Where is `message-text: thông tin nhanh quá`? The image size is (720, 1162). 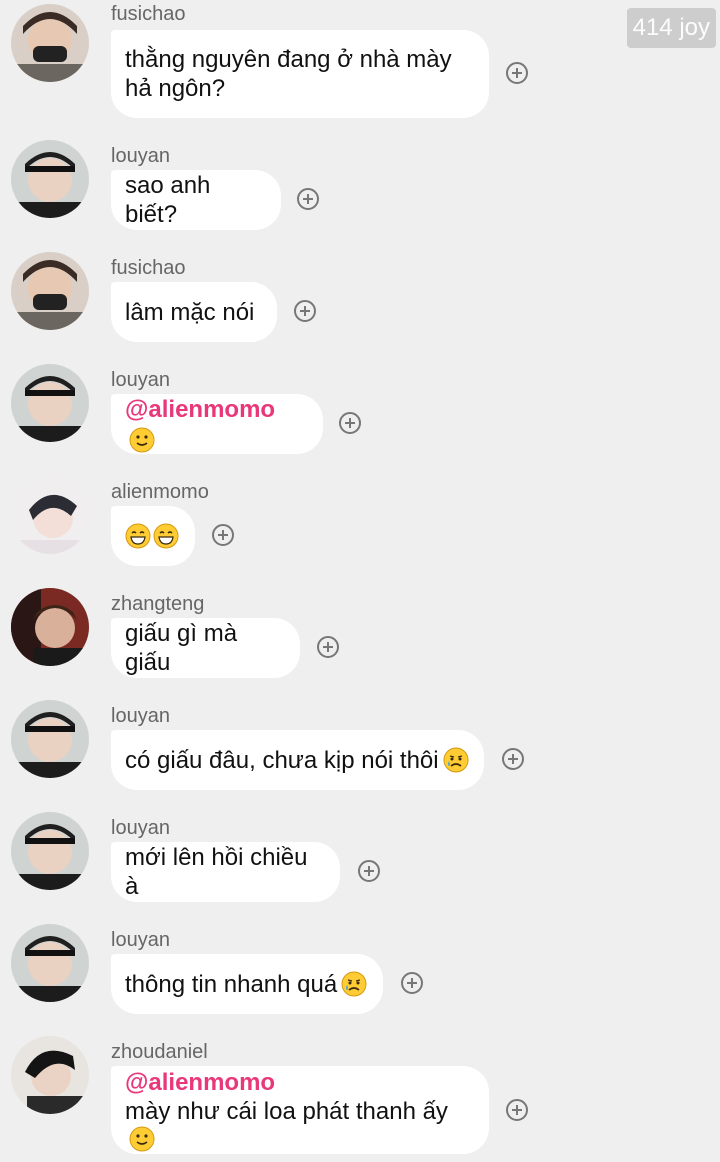 message-text: thông tin nhanh quá is located at coordinates (231, 984).